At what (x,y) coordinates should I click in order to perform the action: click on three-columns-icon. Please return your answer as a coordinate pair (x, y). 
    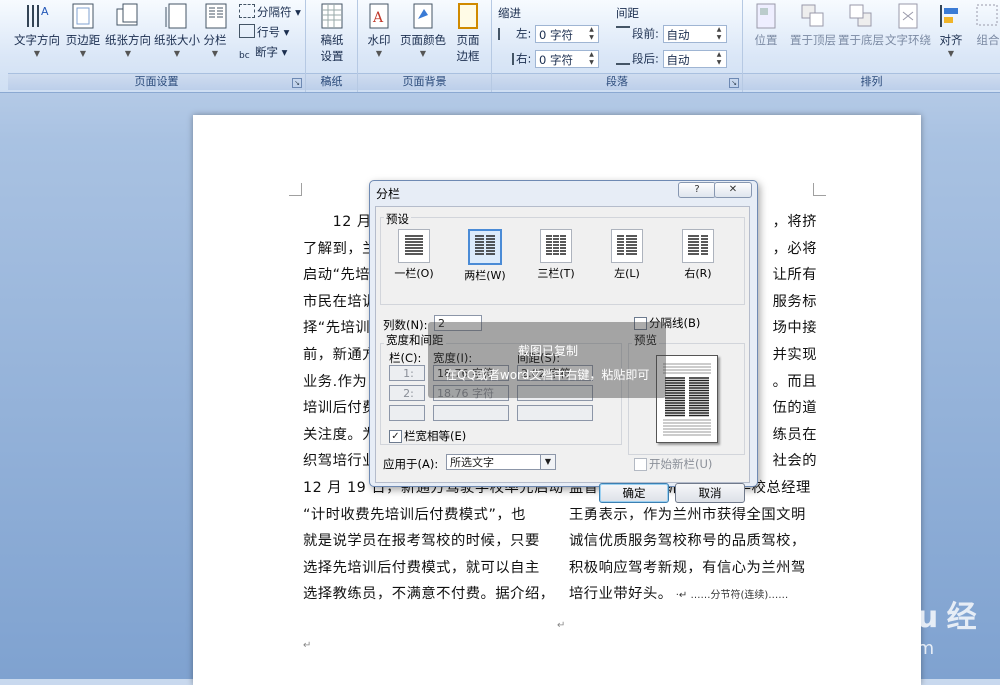
    Looking at the image, I should click on (556, 246).